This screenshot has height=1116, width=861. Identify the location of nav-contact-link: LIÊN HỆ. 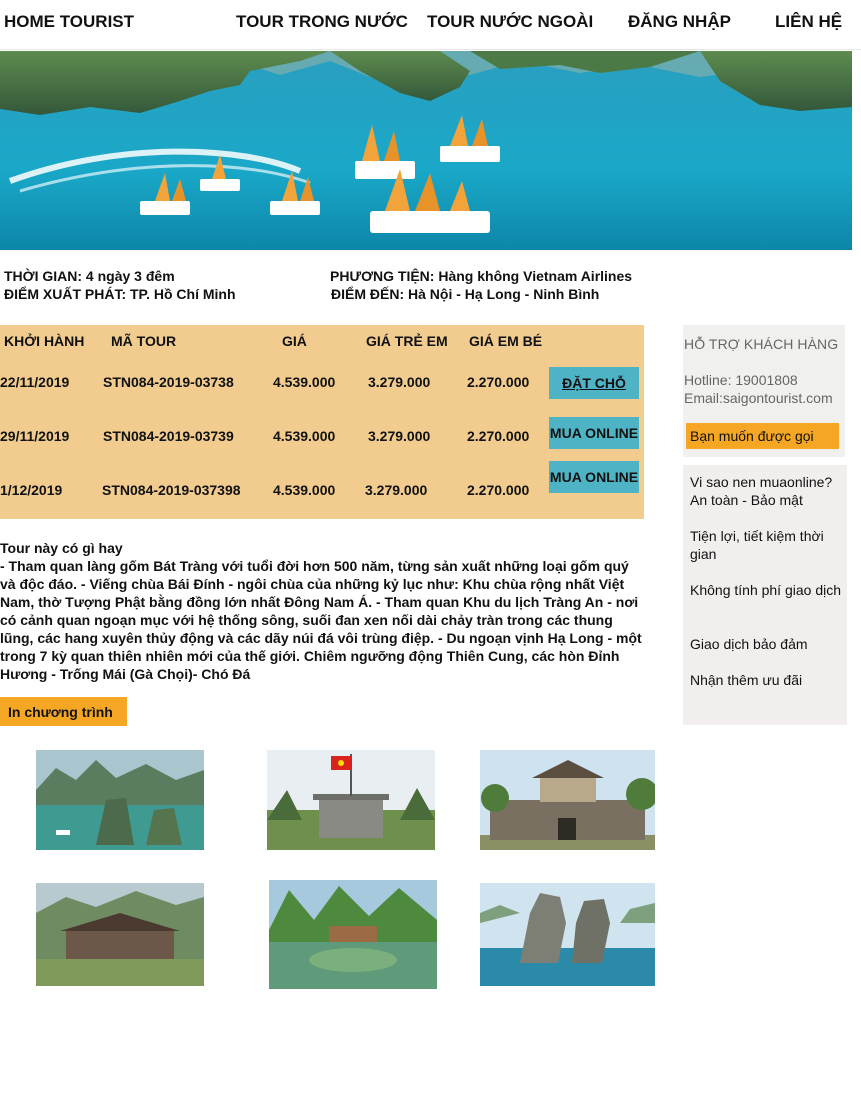
(808, 22).